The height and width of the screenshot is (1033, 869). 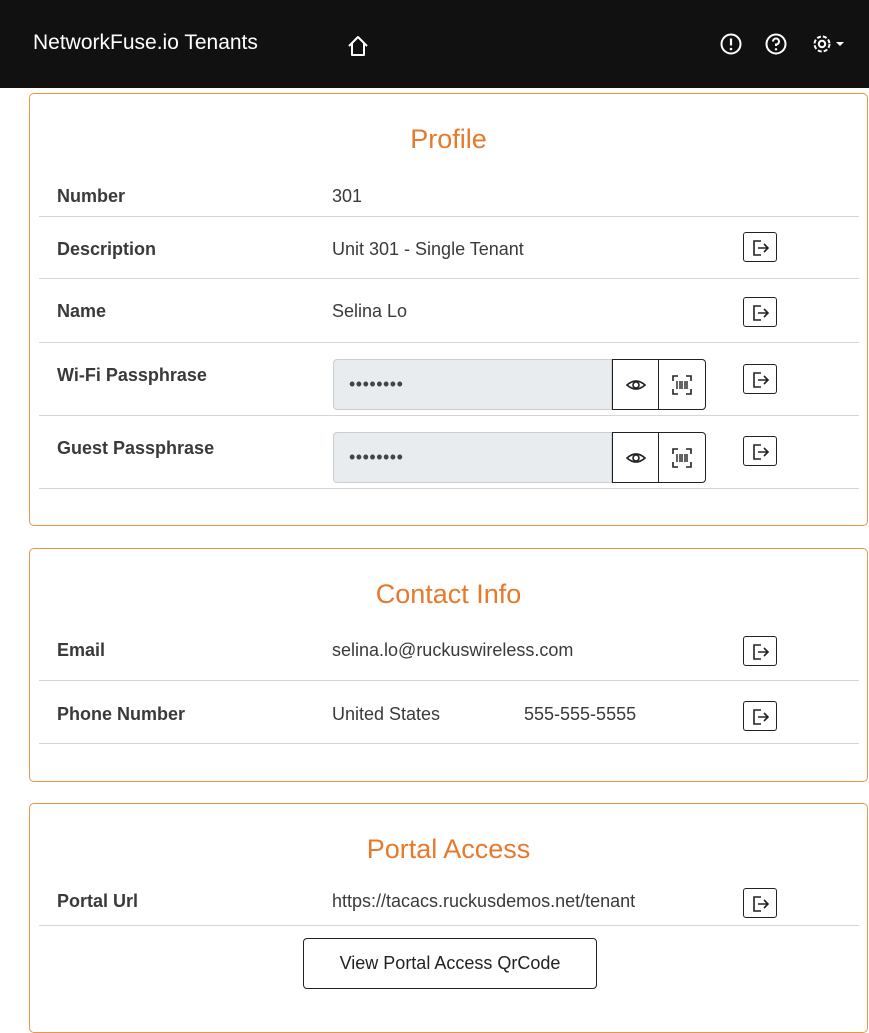 What do you see at coordinates (91, 196) in the screenshot?
I see `number-label: Number` at bounding box center [91, 196].